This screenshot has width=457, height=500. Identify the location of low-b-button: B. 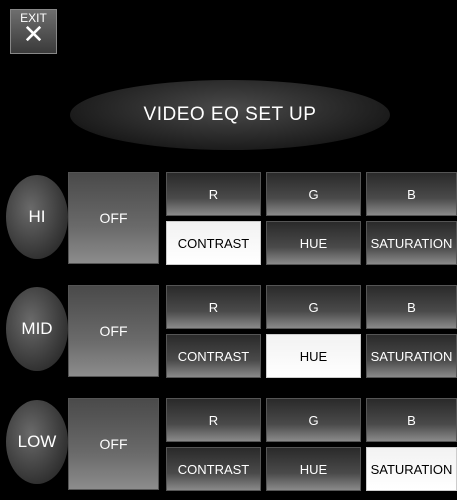
(411, 420).